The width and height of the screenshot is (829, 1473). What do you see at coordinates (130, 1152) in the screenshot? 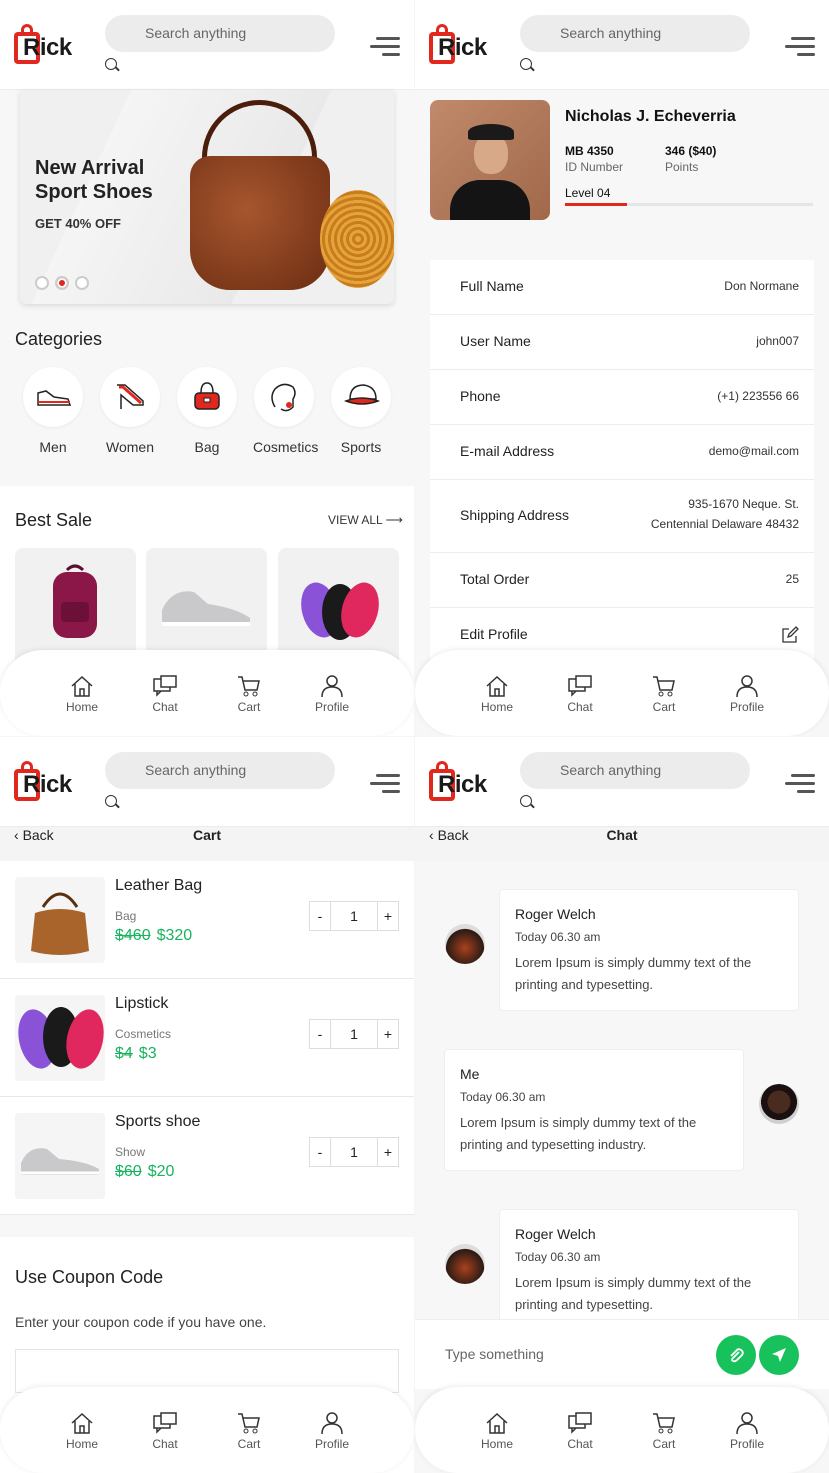
I see `item-category: Show` at bounding box center [130, 1152].